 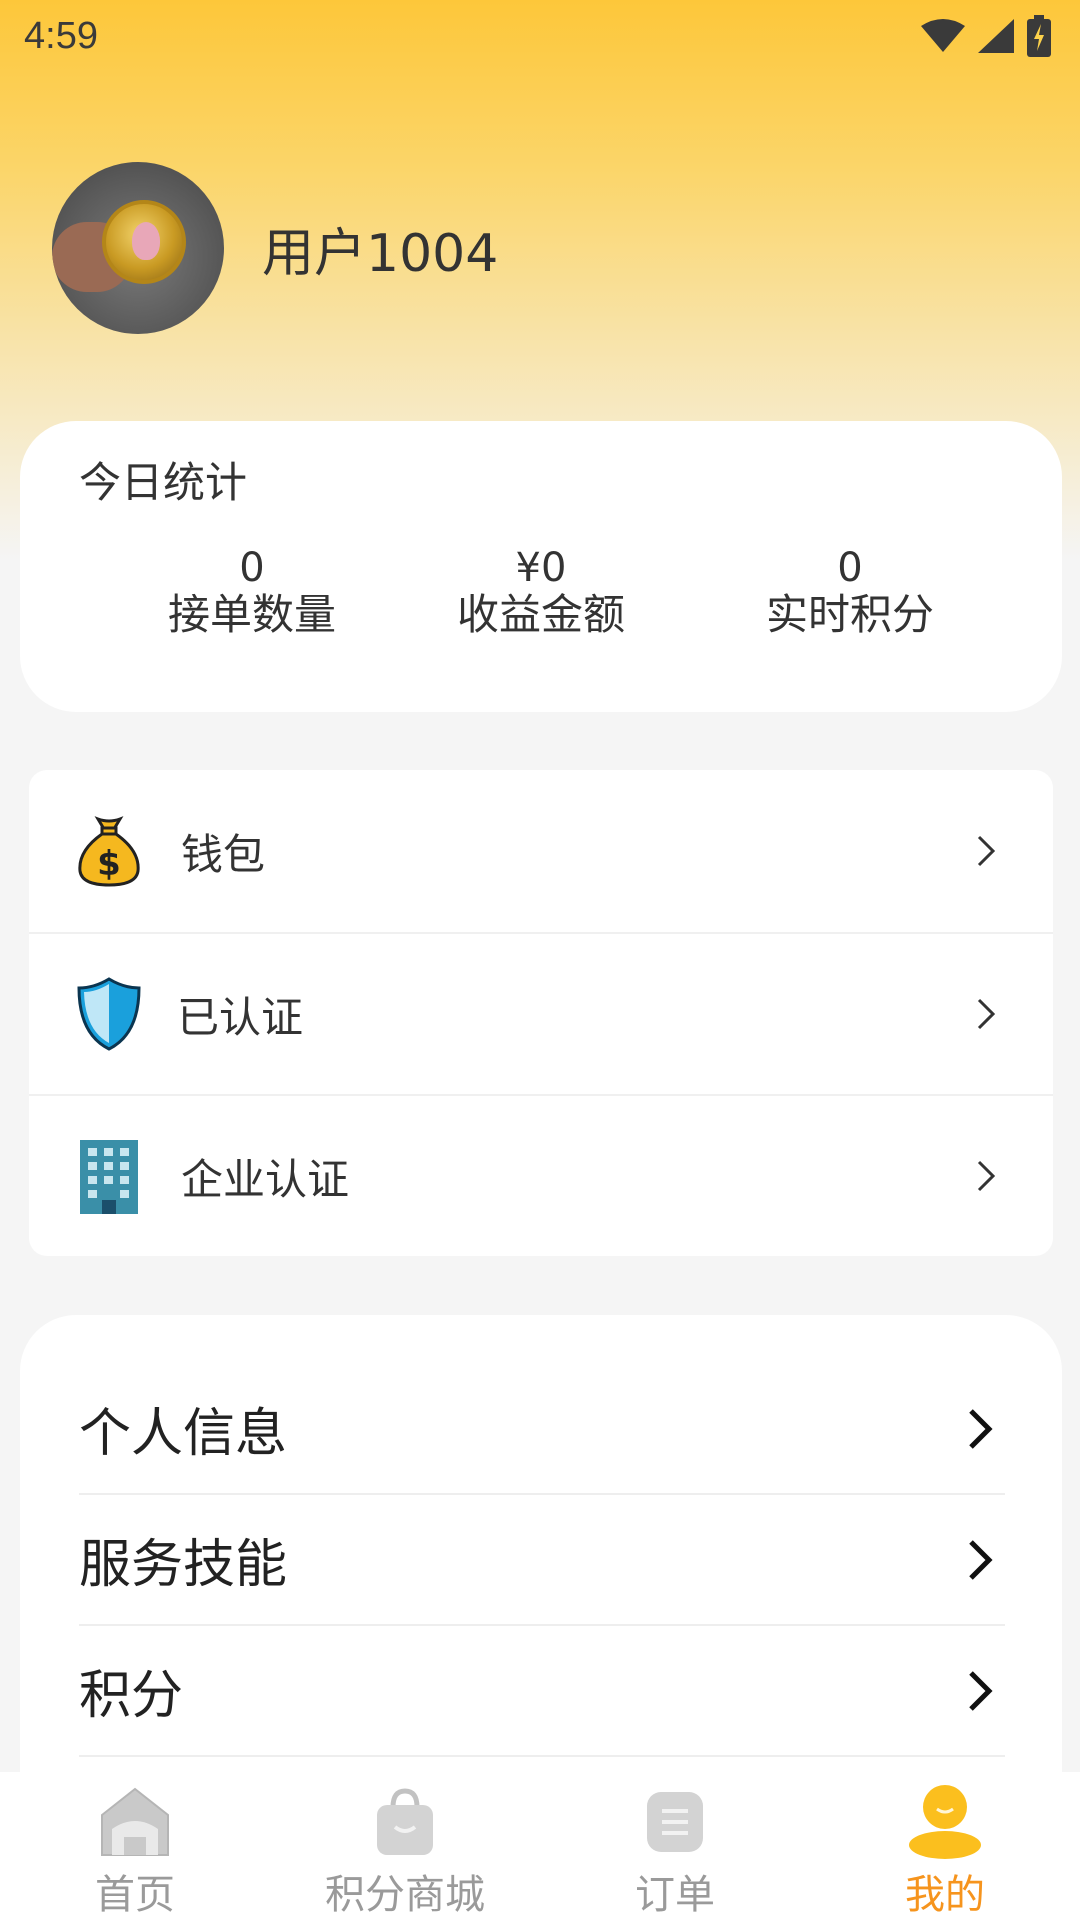 I want to click on stat-points: 0 实时积分, so click(x=850, y=594).